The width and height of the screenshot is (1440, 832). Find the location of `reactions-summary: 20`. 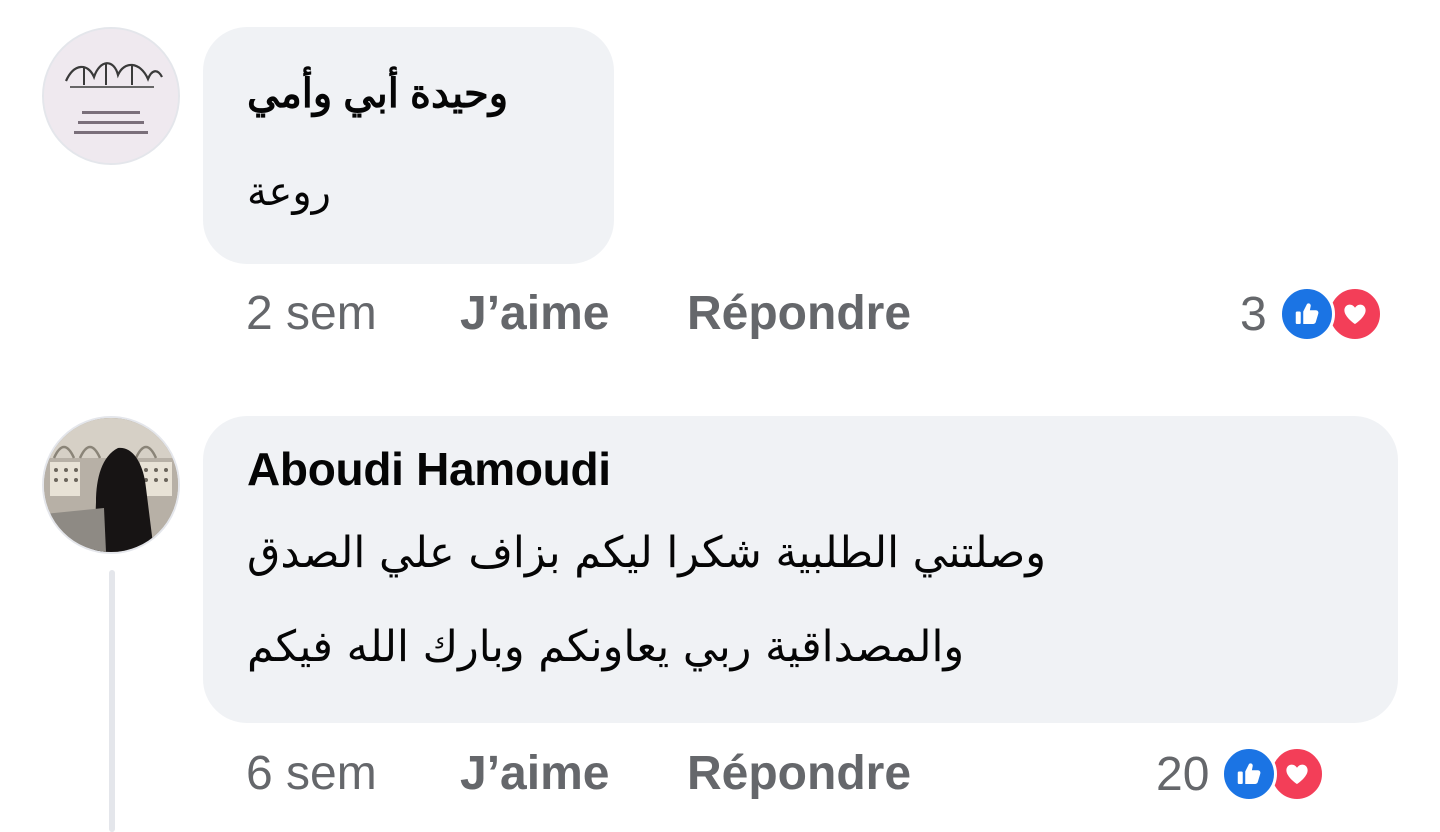

reactions-summary: 20 is located at coordinates (1241, 774).